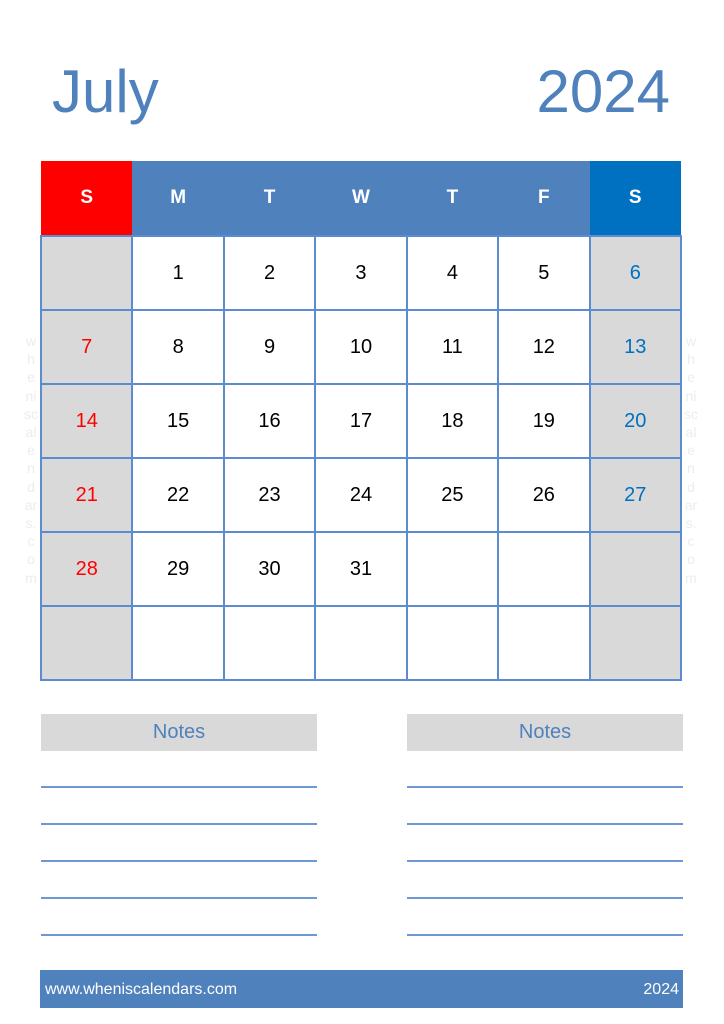  Describe the element at coordinates (269, 495) in the screenshot. I see `day-cell: 23` at that location.